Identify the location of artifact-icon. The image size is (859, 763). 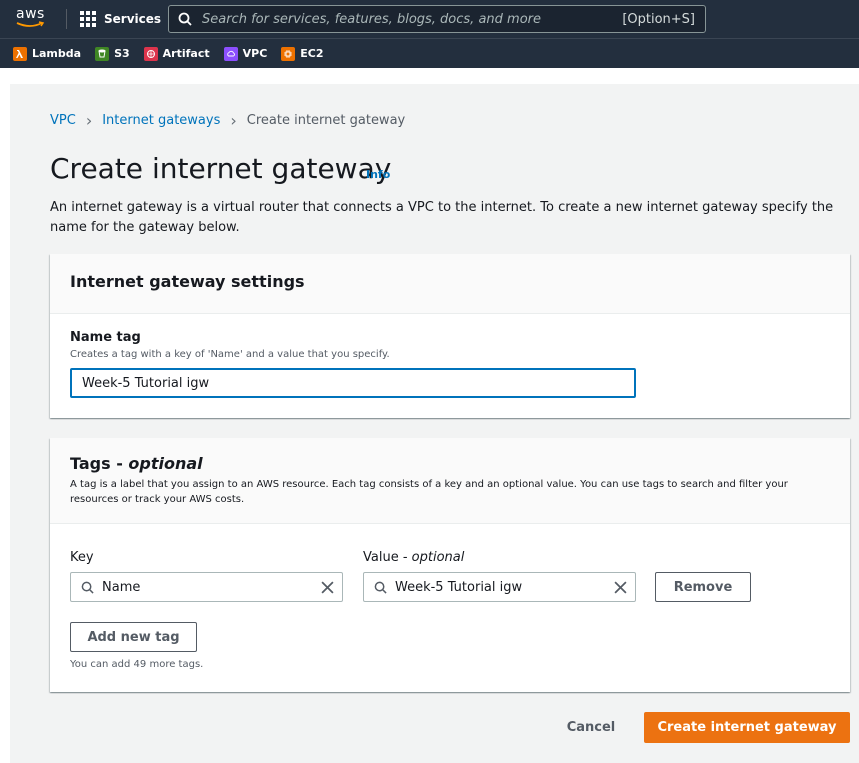
(150, 53).